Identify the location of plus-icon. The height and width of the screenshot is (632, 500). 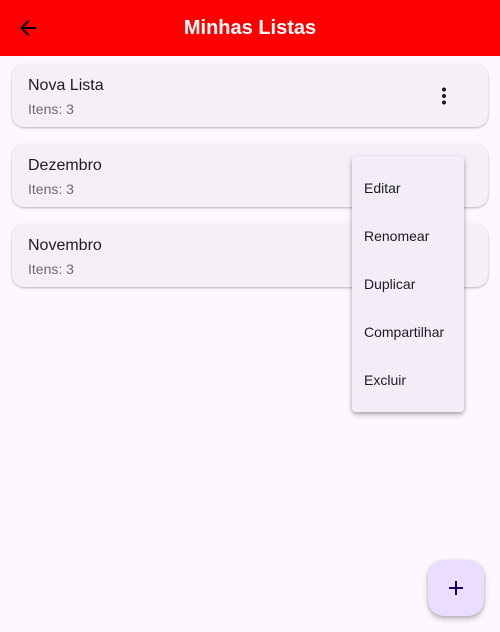
(456, 588).